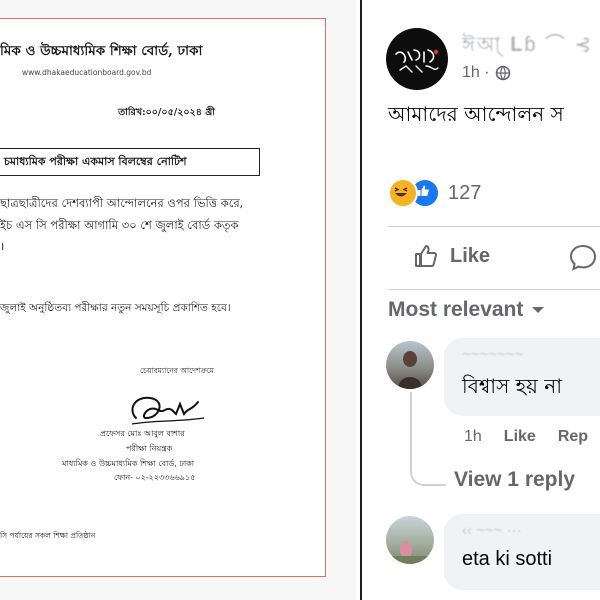 This screenshot has height=600, width=600. I want to click on post-text: আমাদের আন্দোলন স, so click(476, 114).